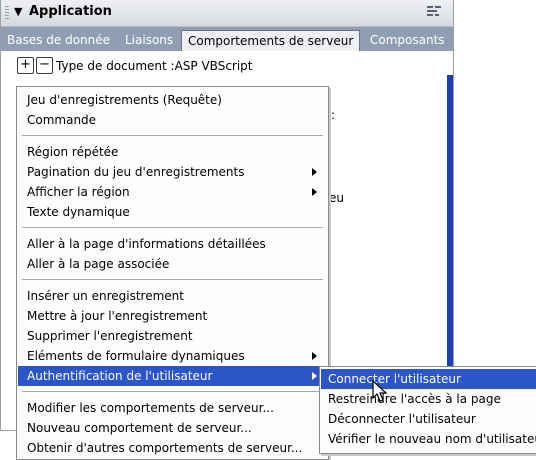 The image size is (536, 460). I want to click on menu-item-label: Restreindre l'accès à la page, so click(414, 399).